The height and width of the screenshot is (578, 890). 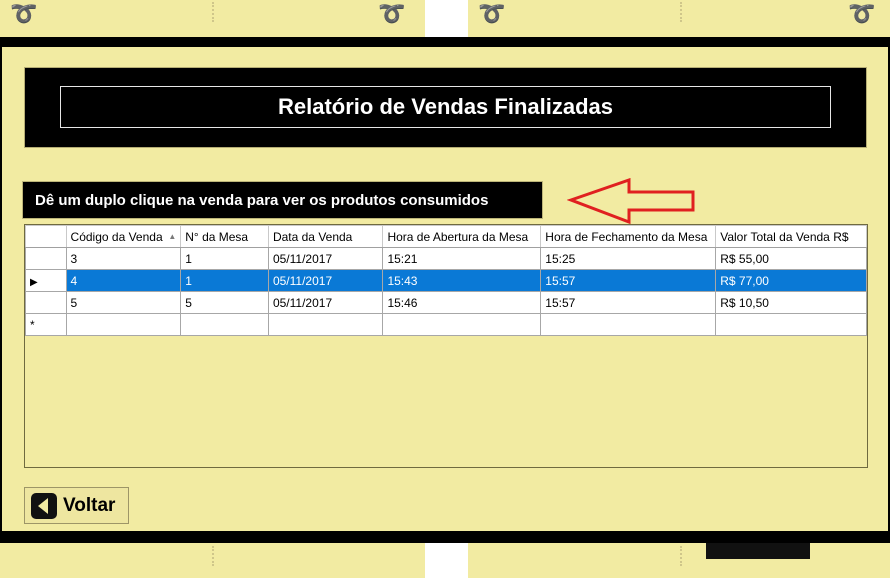 What do you see at coordinates (791, 258) in the screenshot?
I see `cell-valor: R$ 55,00` at bounding box center [791, 258].